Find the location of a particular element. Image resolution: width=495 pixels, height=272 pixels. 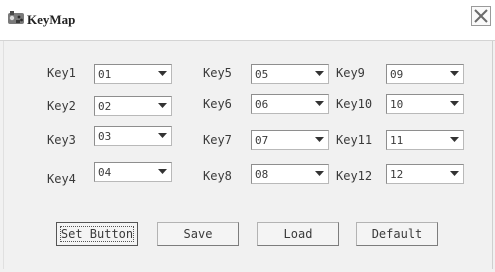

joystick-icon is located at coordinates (16, 18).